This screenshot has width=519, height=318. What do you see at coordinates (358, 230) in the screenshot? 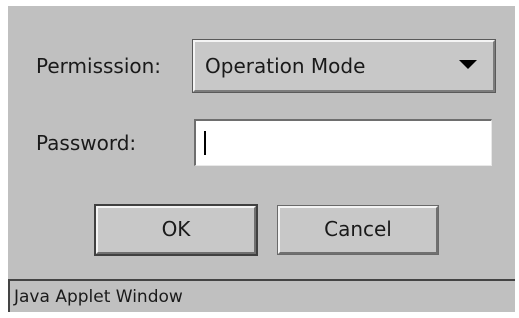
I see `cancel-button: Cancel` at bounding box center [358, 230].